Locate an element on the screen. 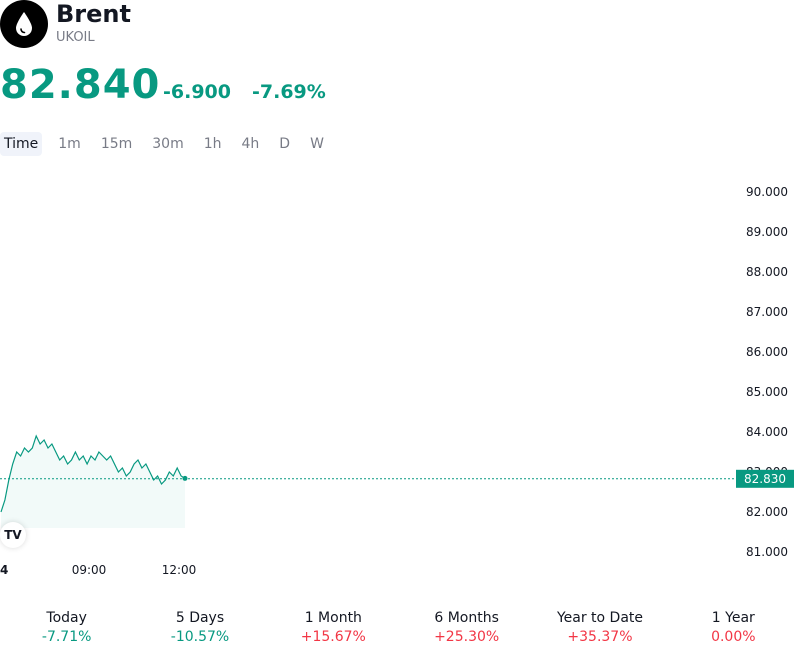 Image resolution: width=800 pixels, height=660 pixels. tab-d: D is located at coordinates (284, 144).